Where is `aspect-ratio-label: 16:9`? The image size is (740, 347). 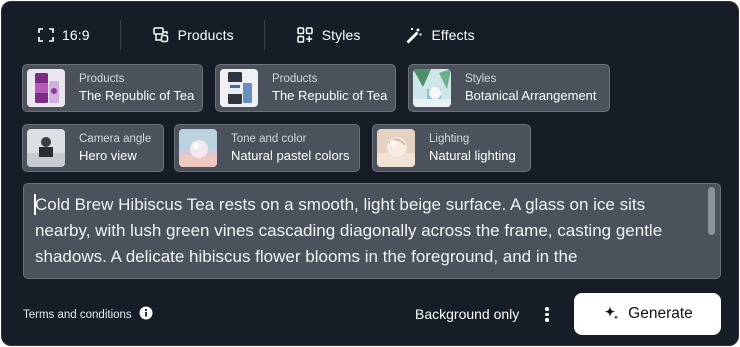 aspect-ratio-label: 16:9 is located at coordinates (76, 35).